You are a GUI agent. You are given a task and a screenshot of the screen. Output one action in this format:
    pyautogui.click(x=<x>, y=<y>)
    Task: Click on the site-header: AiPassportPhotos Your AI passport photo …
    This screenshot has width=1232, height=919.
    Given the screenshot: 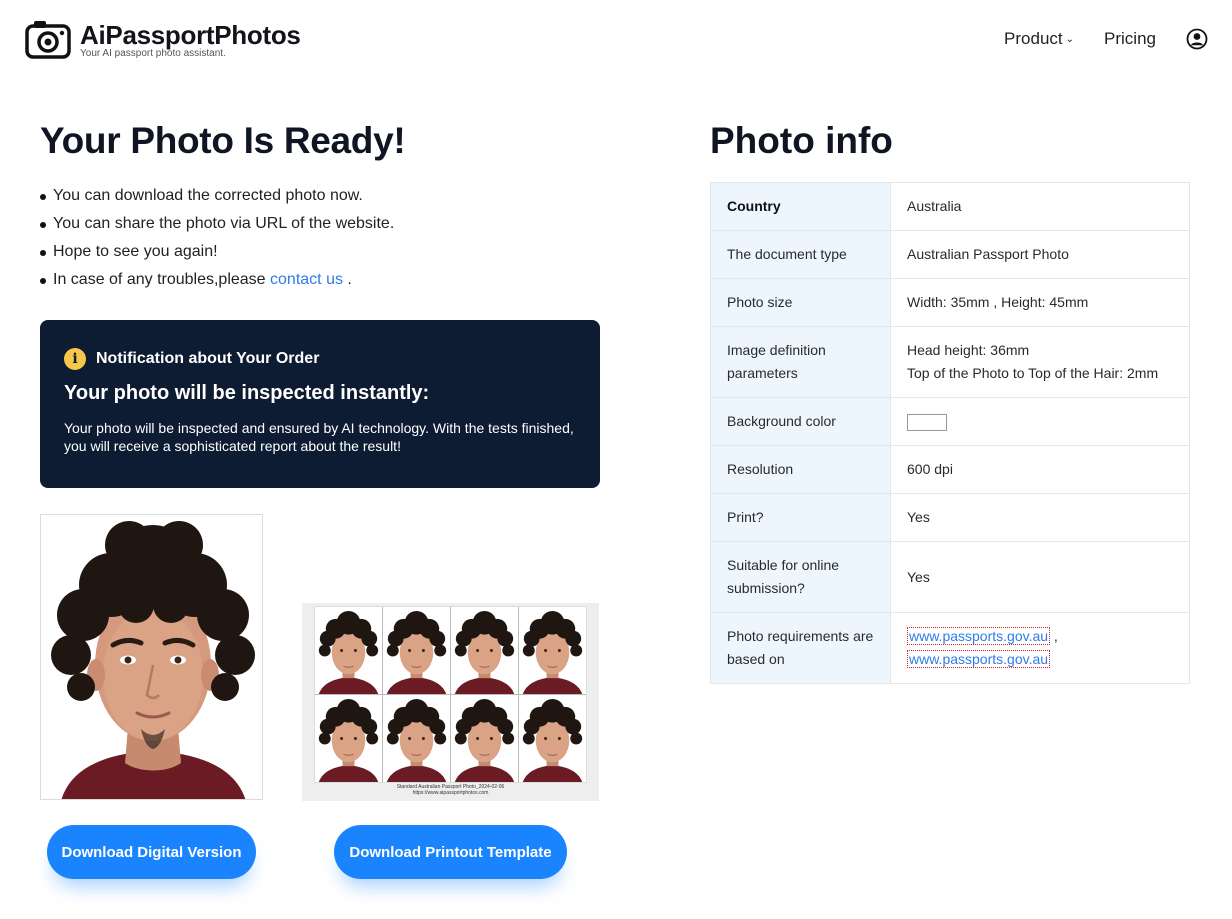 What is the action you would take?
    pyautogui.click(x=616, y=40)
    